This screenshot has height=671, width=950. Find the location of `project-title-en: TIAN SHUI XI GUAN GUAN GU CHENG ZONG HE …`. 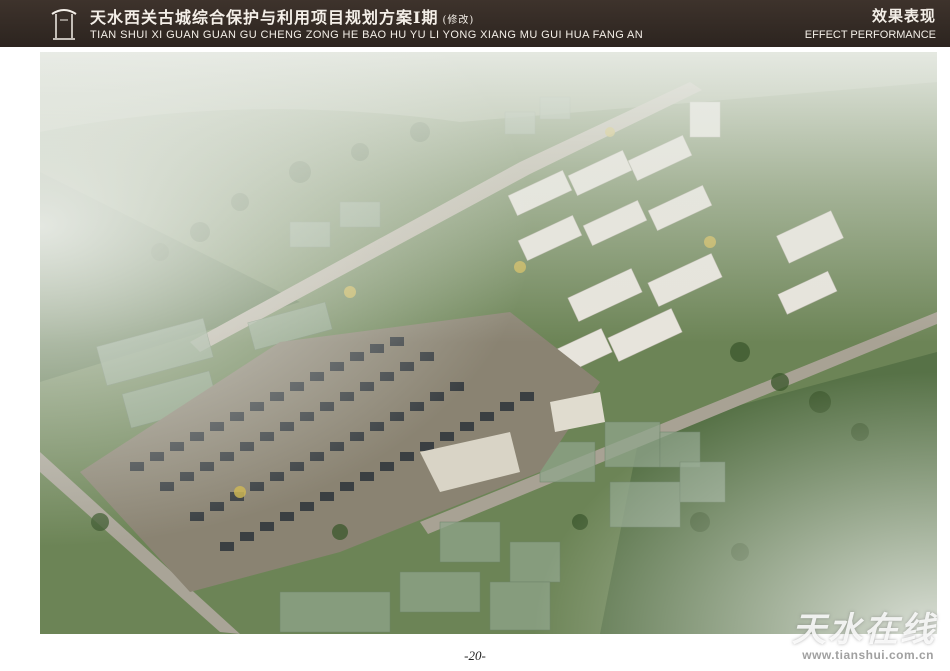

project-title-en: TIAN SHUI XI GUAN GUAN GU CHENG ZONG HE … is located at coordinates (367, 35).